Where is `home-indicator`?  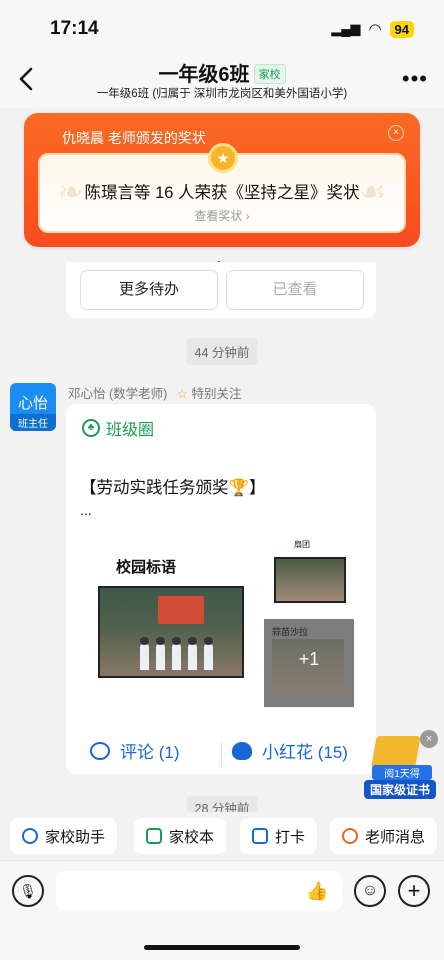 home-indicator is located at coordinates (222, 947).